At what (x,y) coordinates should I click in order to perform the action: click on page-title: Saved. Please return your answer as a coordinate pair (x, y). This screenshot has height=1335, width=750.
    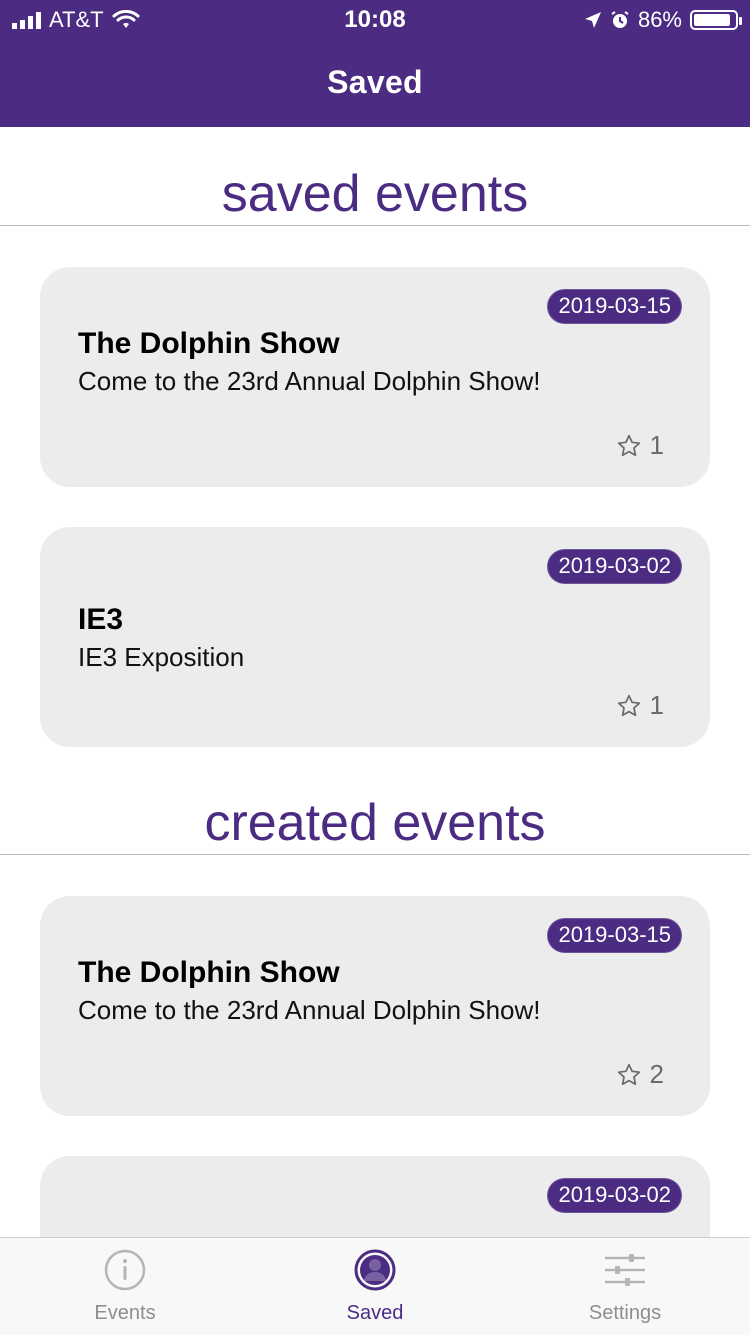
    Looking at the image, I should click on (375, 82).